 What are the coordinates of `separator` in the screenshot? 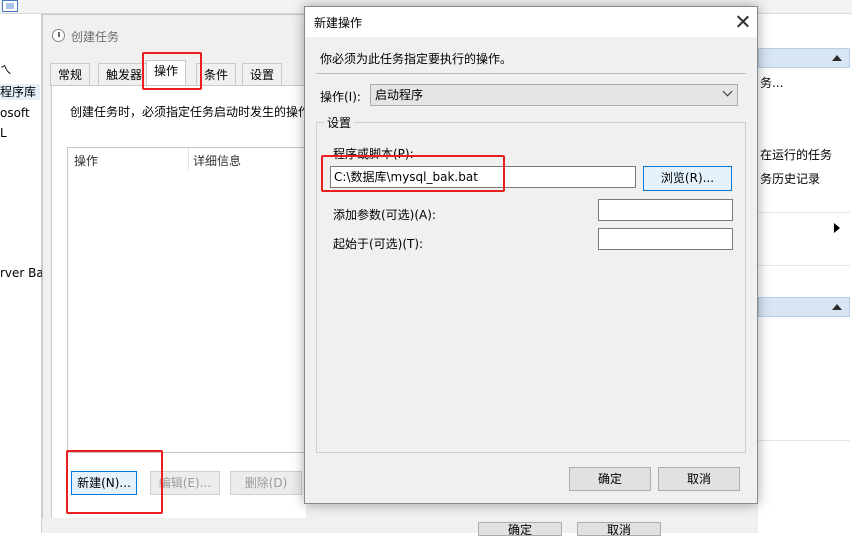 It's located at (531, 73).